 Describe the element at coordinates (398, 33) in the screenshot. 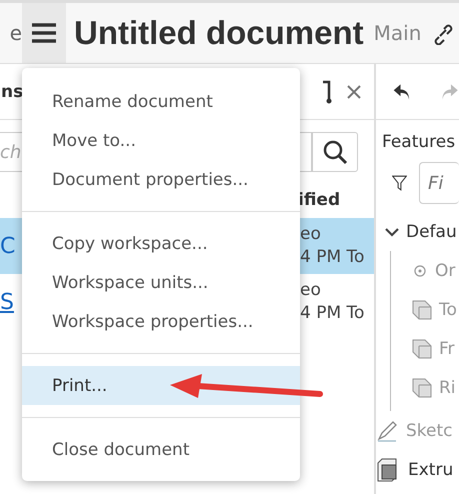

I see `branch-label: Main` at that location.